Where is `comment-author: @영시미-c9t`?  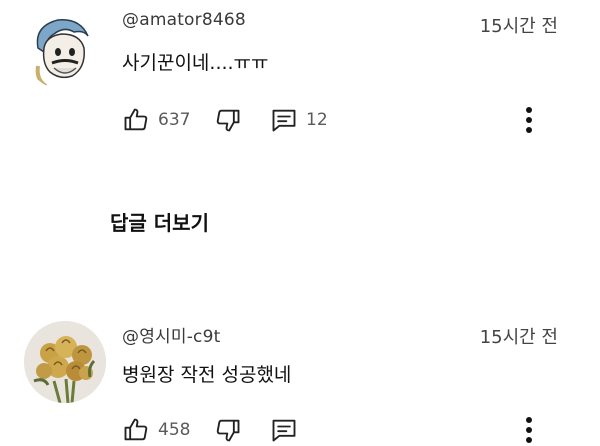
comment-author: @영시미-c9t is located at coordinates (171, 334).